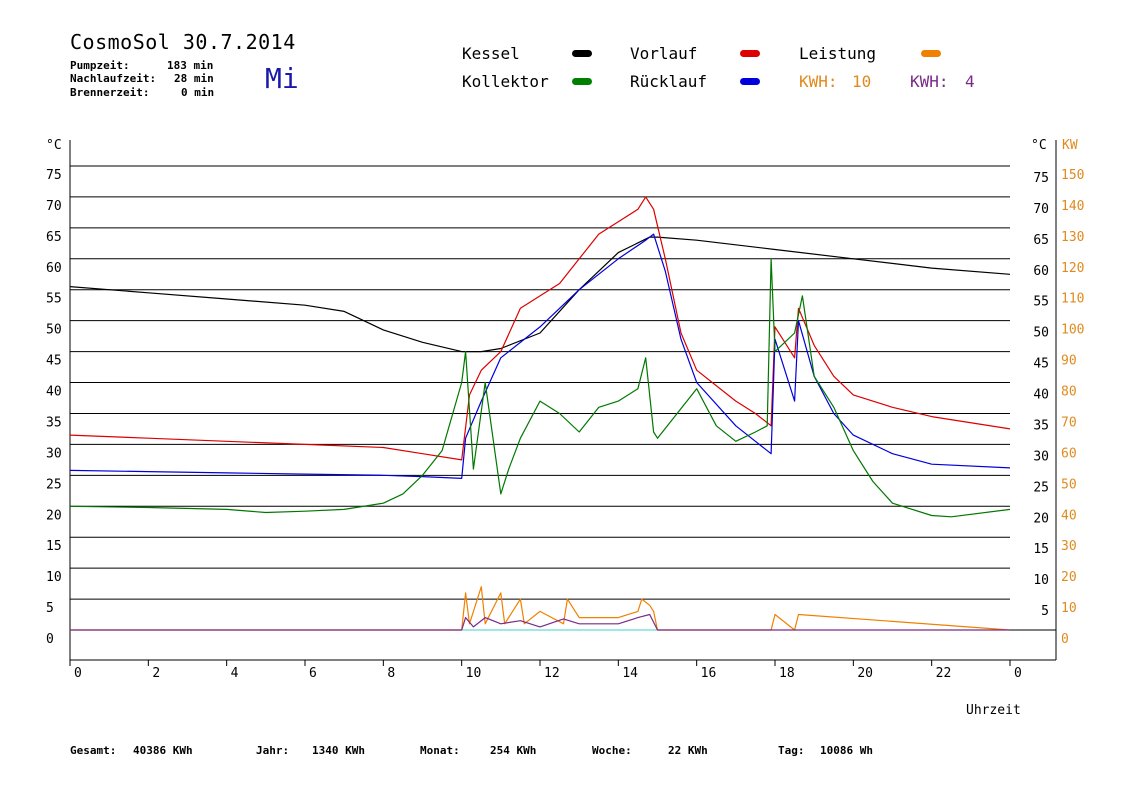 The width and height of the screenshot is (1148, 812). What do you see at coordinates (1041, 333) in the screenshot?
I see `y-tick-label-right: 50` at bounding box center [1041, 333].